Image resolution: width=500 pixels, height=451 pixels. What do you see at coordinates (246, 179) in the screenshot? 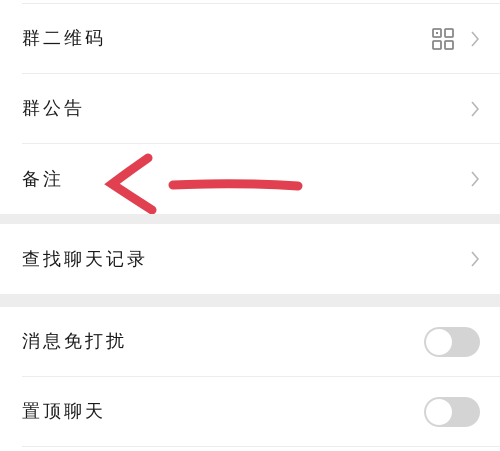
I see `setting-label: 备注` at bounding box center [246, 179].